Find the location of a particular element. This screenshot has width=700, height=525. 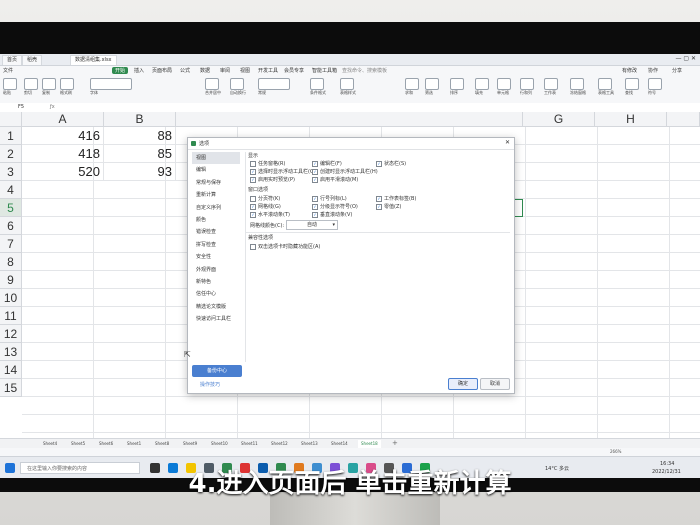

row-header-14: 14 is located at coordinates (11, 370).